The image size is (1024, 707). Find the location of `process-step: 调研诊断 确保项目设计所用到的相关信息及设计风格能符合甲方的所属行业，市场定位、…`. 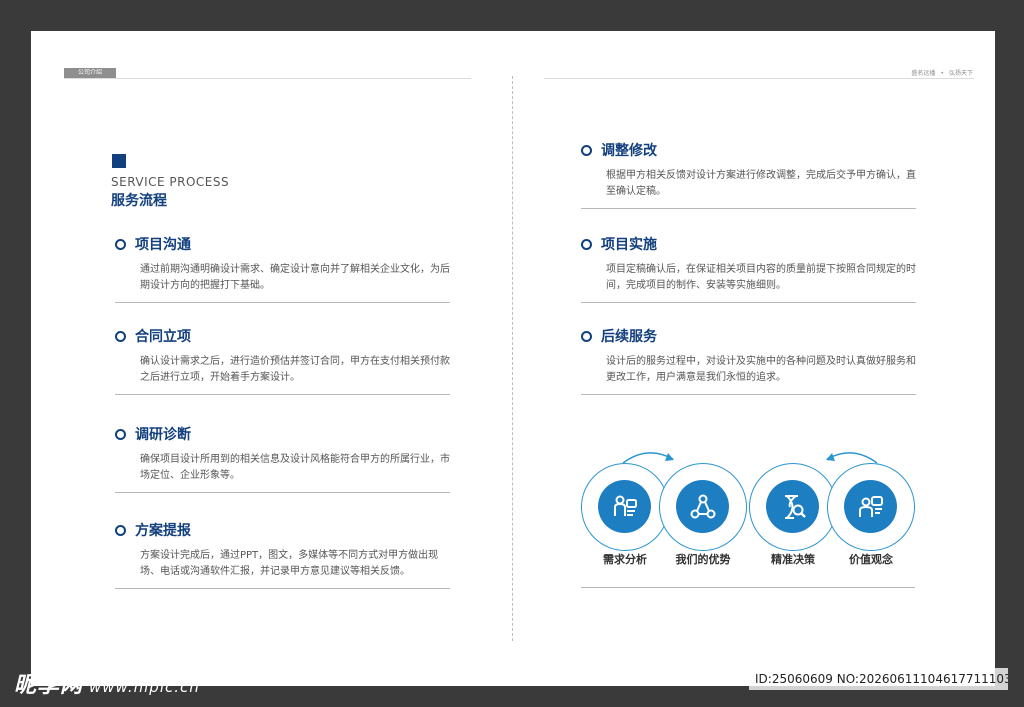

process-step: 调研诊断 确保项目设计所用到的相关信息及设计风格能符合甲方的所属行业，市场定位、… is located at coordinates (282, 458).